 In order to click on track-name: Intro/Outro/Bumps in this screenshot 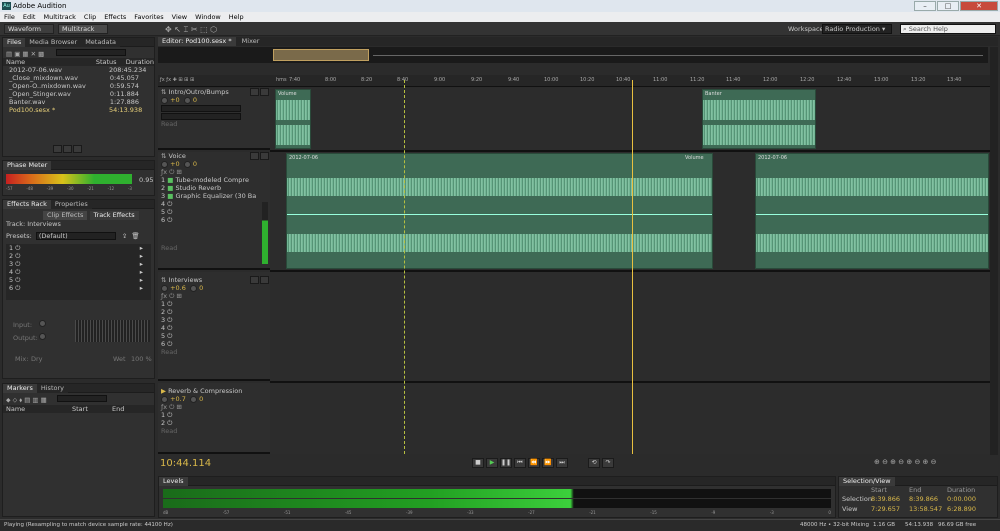, I will do `click(199, 92)`.